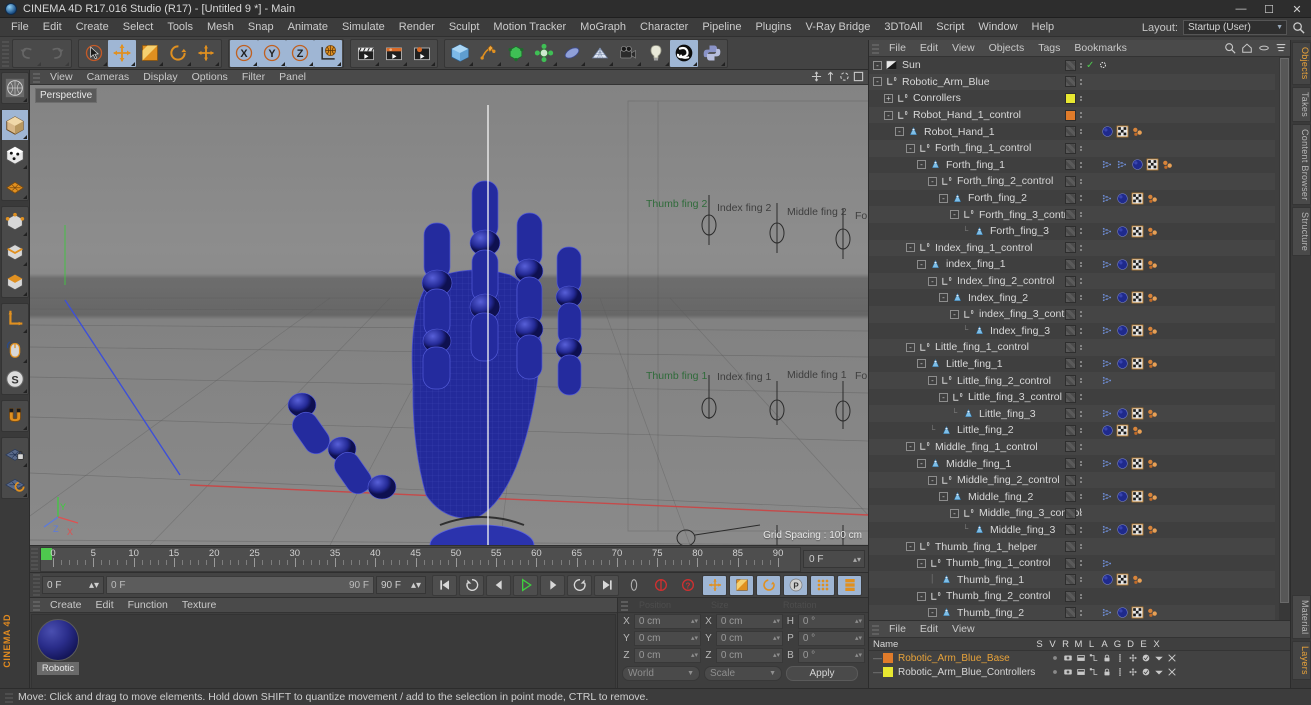  I want to click on world-coordinates, so click(328, 53).